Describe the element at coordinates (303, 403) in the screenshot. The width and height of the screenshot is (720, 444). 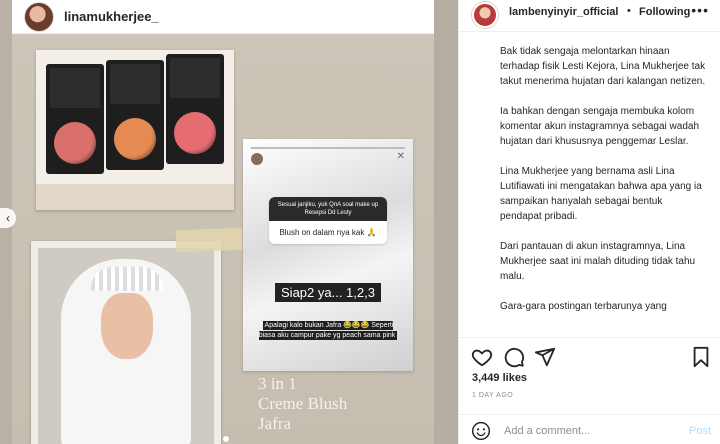
I see `overlay-product-text: 3 in 1 Creme Blush Jafra` at that location.